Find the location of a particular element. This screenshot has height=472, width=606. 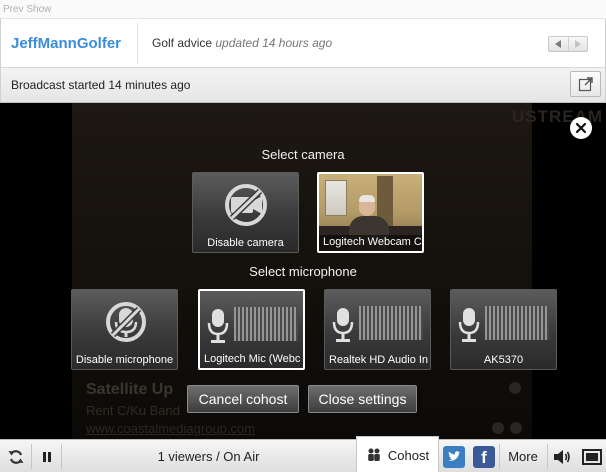

background-ad-link: www.coastalmediagroup.com is located at coordinates (171, 428).